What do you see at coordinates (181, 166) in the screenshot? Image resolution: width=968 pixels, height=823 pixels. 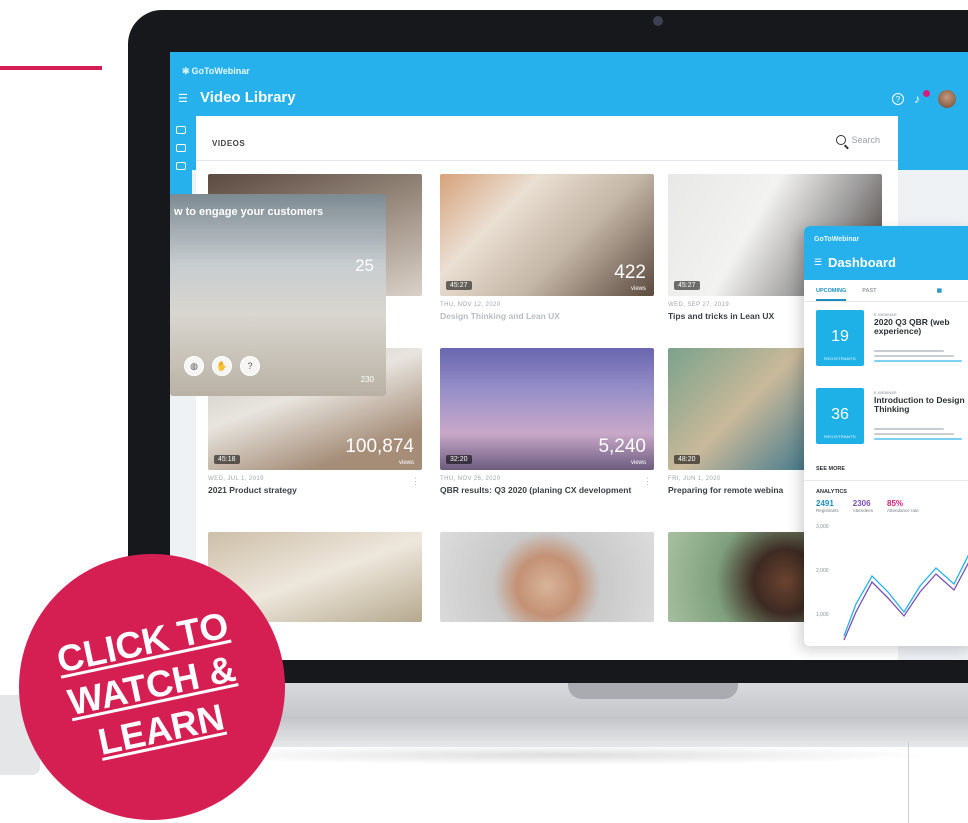 I see `rail-folder-icon` at bounding box center [181, 166].